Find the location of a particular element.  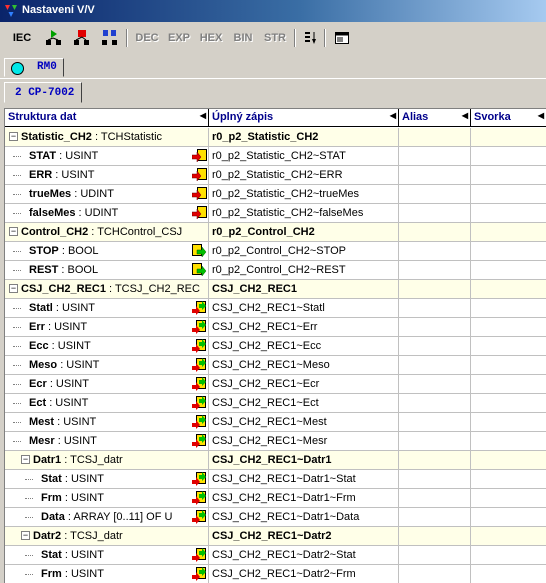

tree-leaf-row: ERR : USINT r0_p2_Statistic_CH2~ERR is located at coordinates (275, 175).